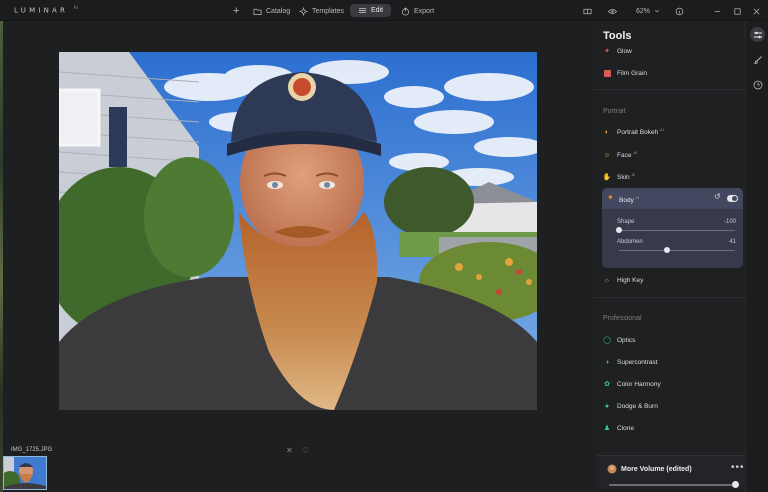 The height and width of the screenshot is (492, 768). Describe the element at coordinates (637, 406) in the screenshot. I see `tool-label: Dodge & Burn` at that location.